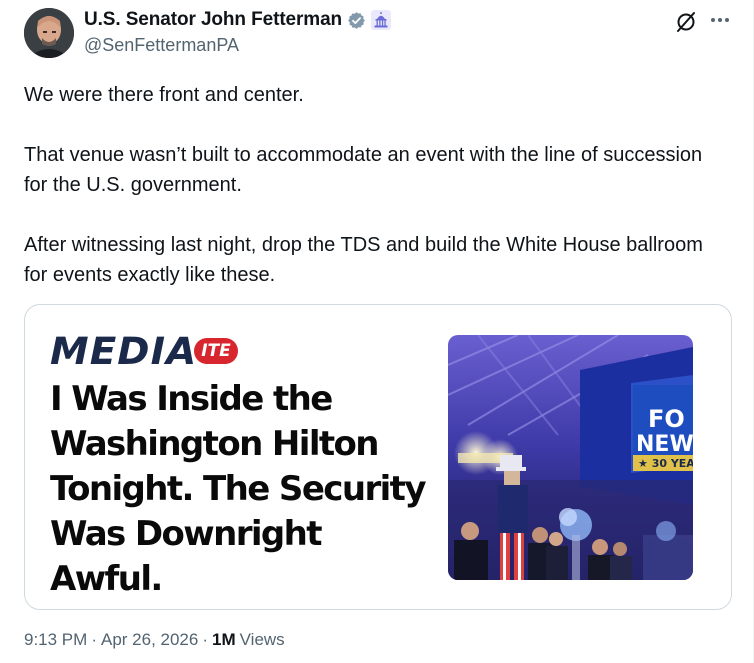 The image size is (754, 663). I want to click on tweet-time: 9:13 PM, so click(55, 640).